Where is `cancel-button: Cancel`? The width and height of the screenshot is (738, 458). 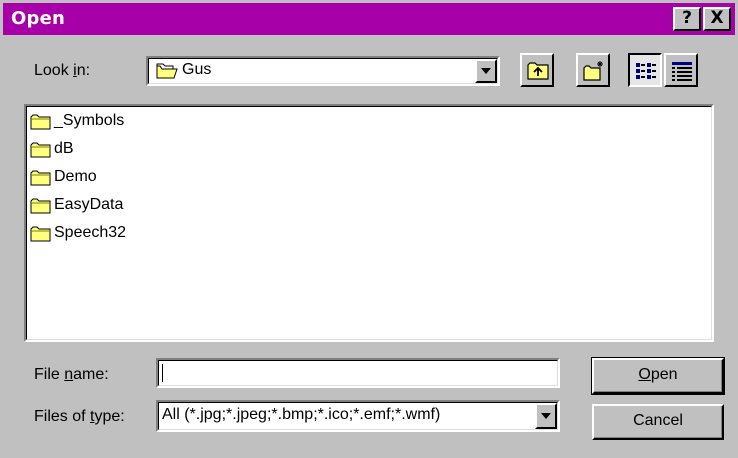
cancel-button: Cancel is located at coordinates (658, 422).